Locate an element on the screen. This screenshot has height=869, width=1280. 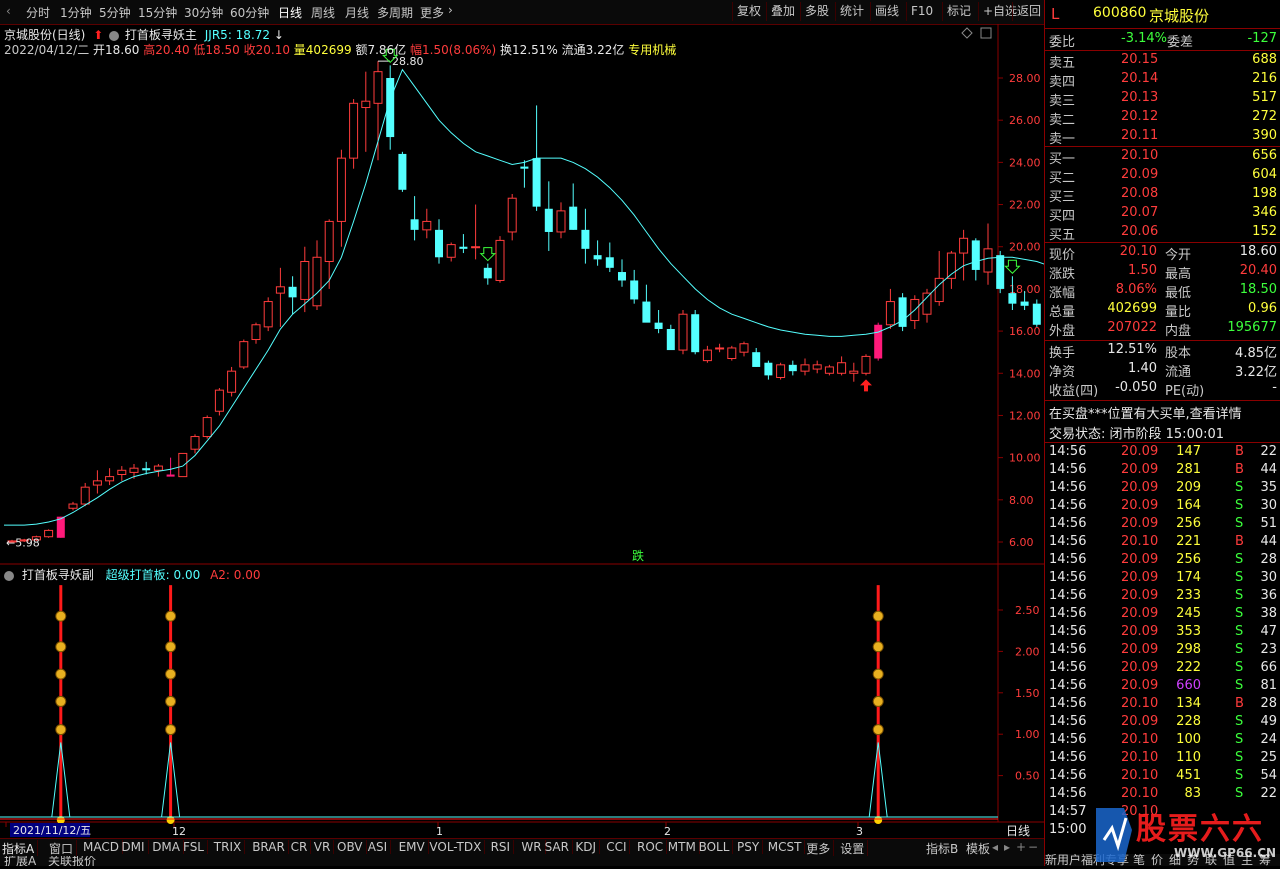
indicator-right-tab-0: 指标B is located at coordinates (942, 848).